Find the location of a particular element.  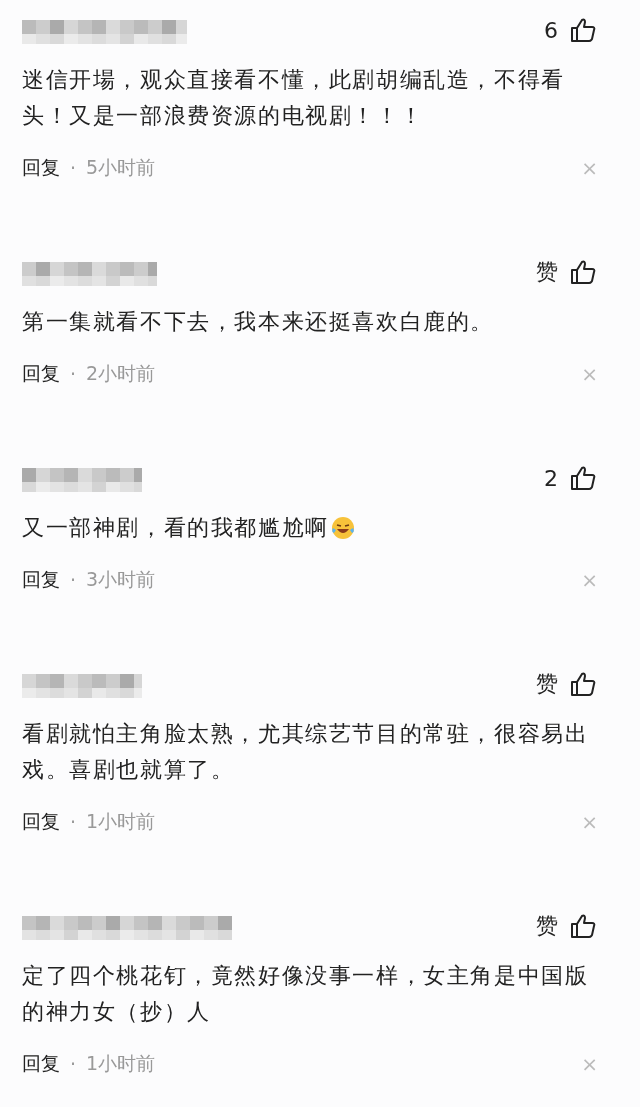

like-count: 2 is located at coordinates (551, 478).